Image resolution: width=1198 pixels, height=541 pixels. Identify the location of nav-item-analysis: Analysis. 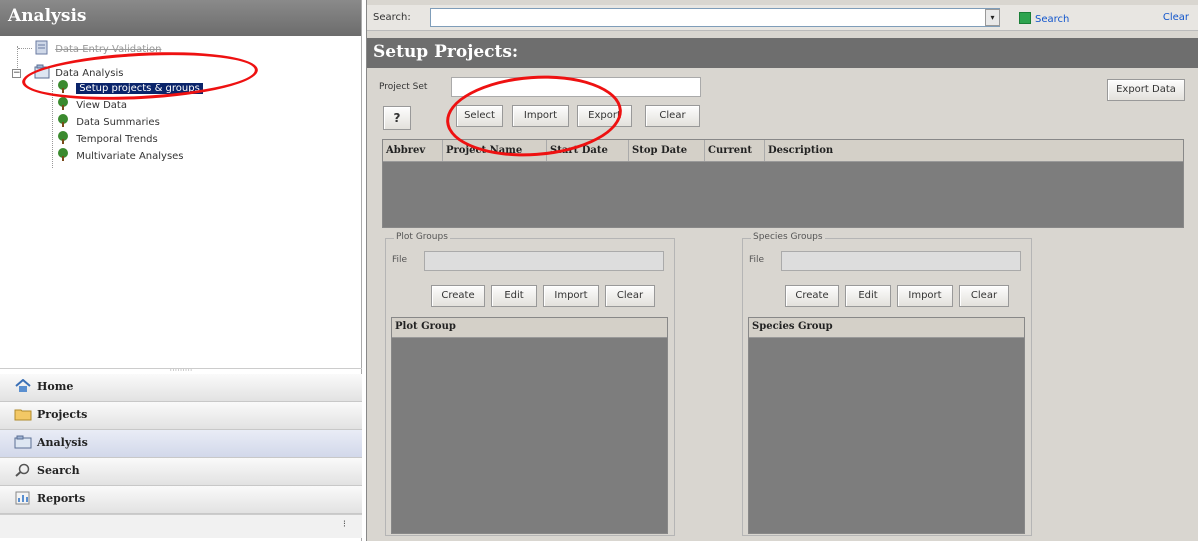
(181, 444).